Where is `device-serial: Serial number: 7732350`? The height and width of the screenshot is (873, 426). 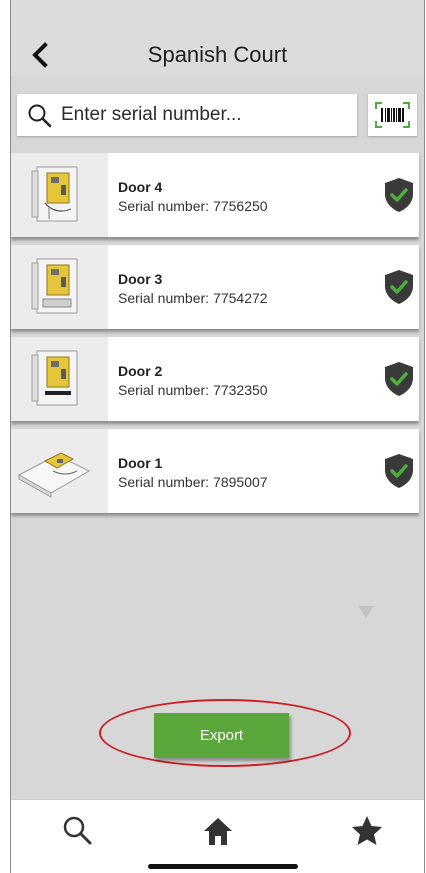
device-serial: Serial number: 7732350 is located at coordinates (193, 390).